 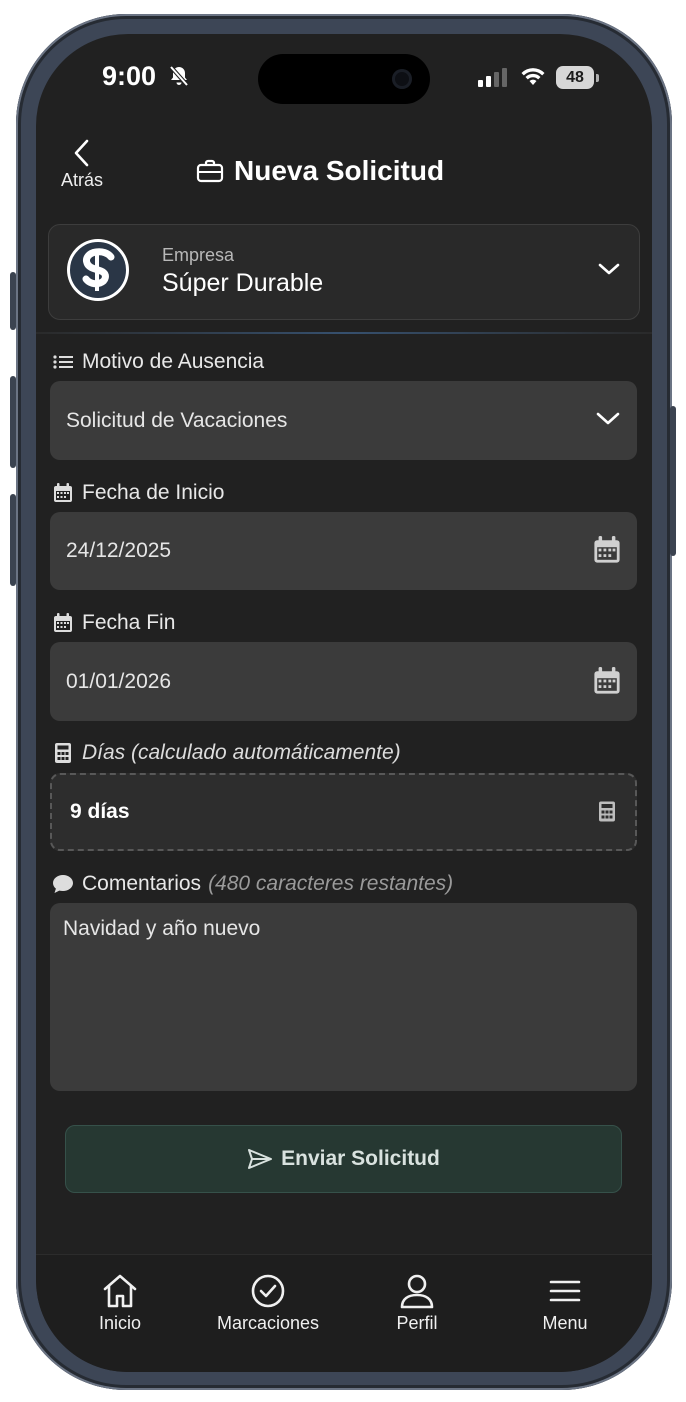 I want to click on fecha-inicio-input: 24/12/2025, so click(x=343, y=551).